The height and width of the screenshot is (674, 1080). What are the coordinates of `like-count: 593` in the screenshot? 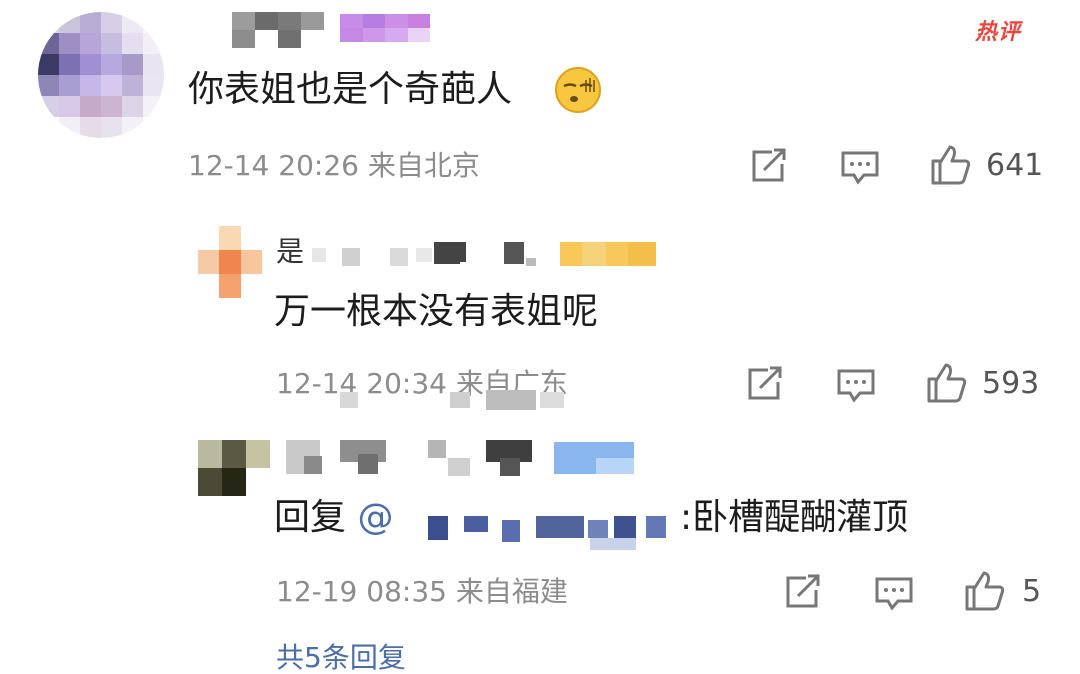 It's located at (1011, 383).